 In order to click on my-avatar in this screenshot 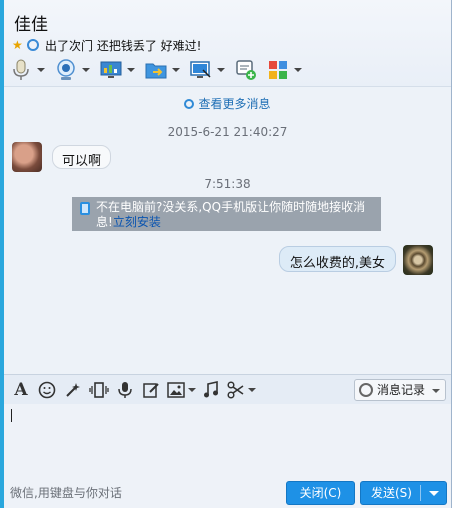, I will do `click(418, 260)`.